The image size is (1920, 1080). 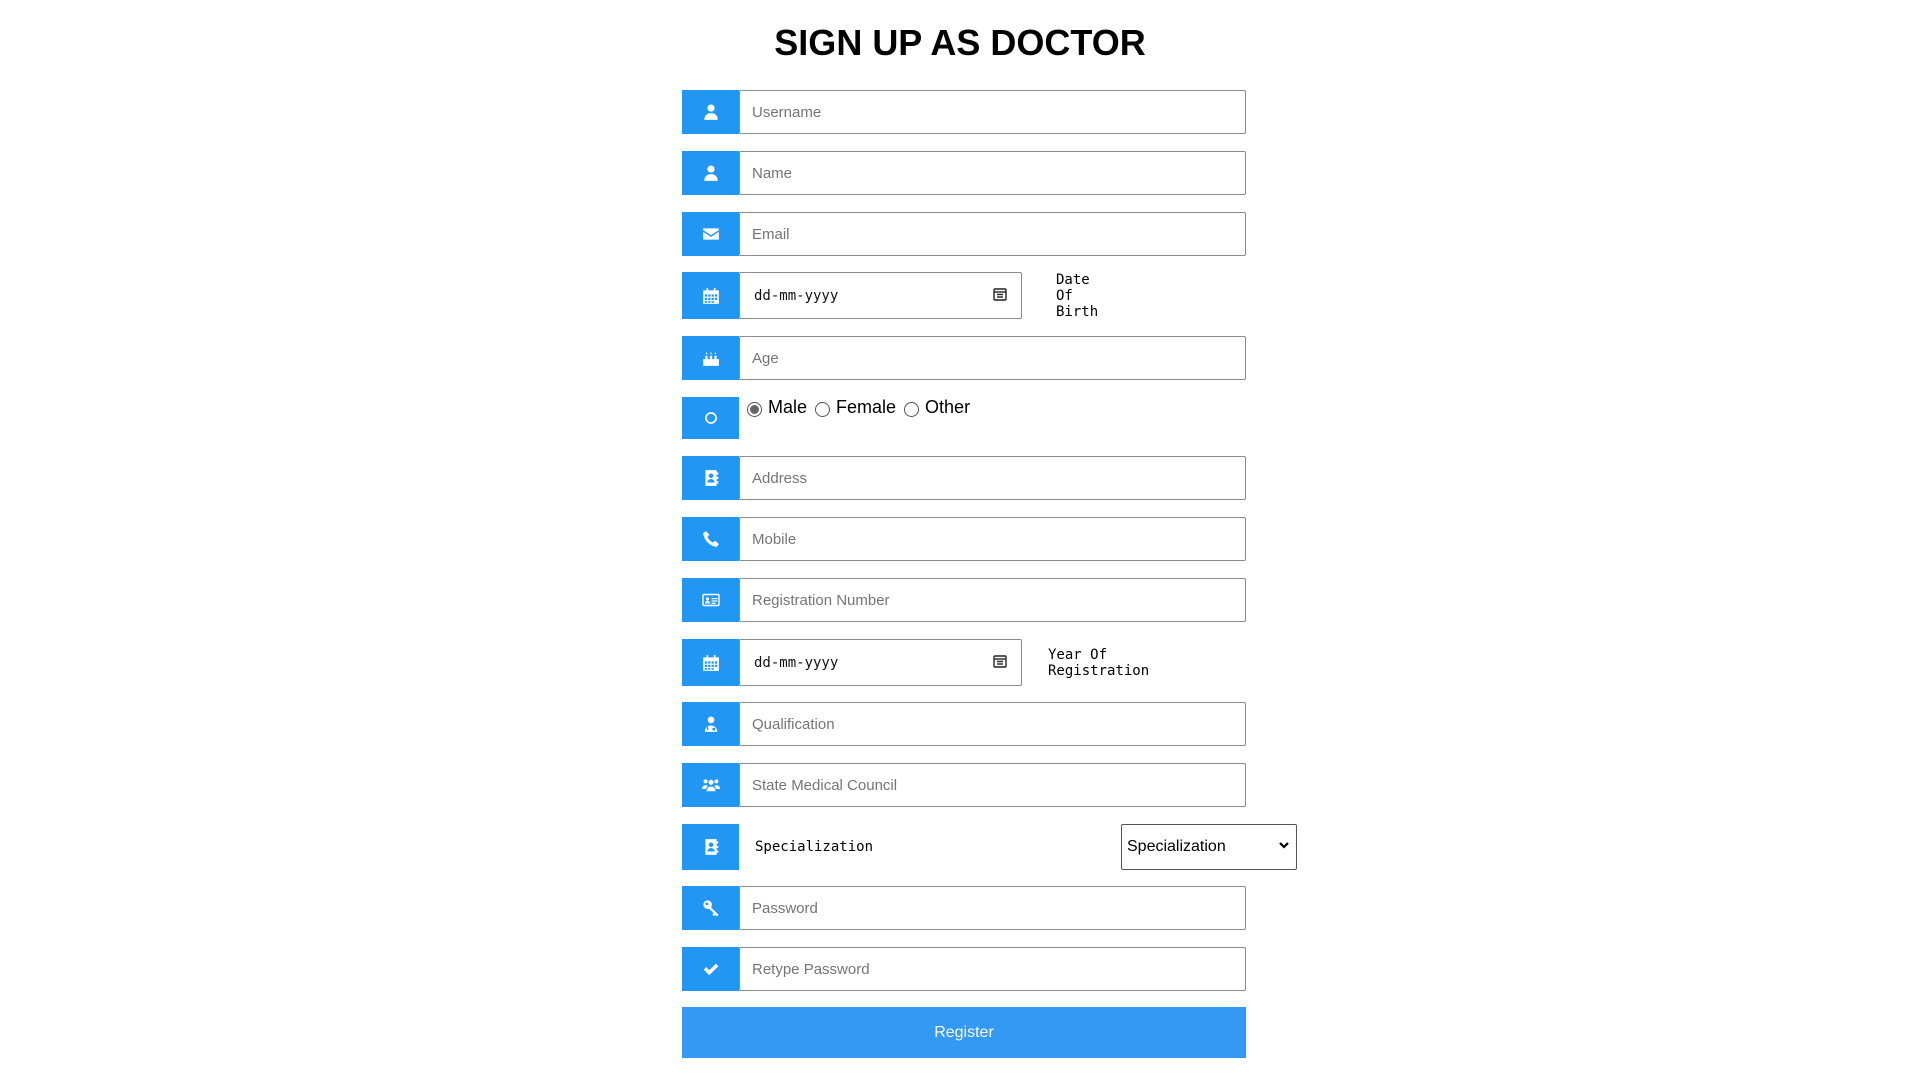 What do you see at coordinates (1284, 847) in the screenshot?
I see `chevron-down-icon` at bounding box center [1284, 847].